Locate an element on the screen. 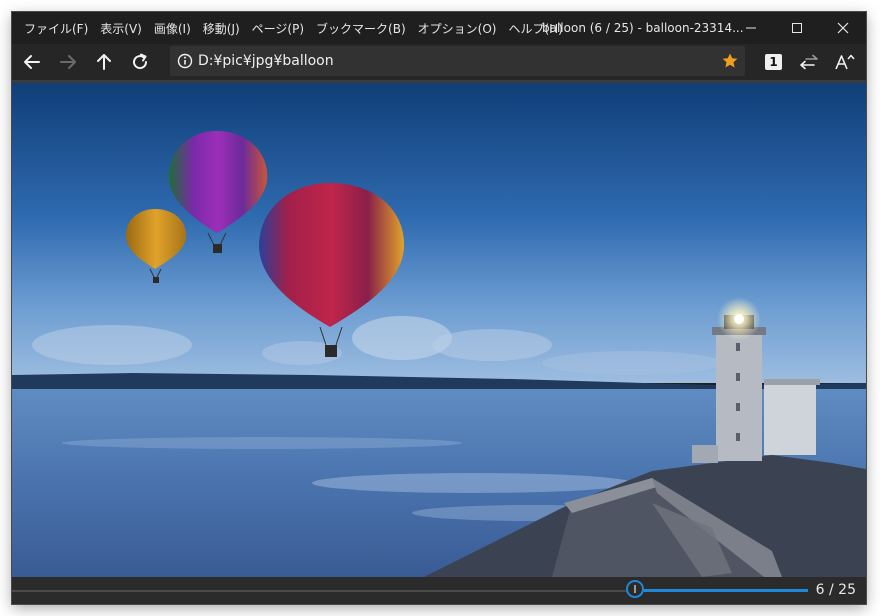 This screenshot has height=616, width=880. up-button is located at coordinates (104, 62).